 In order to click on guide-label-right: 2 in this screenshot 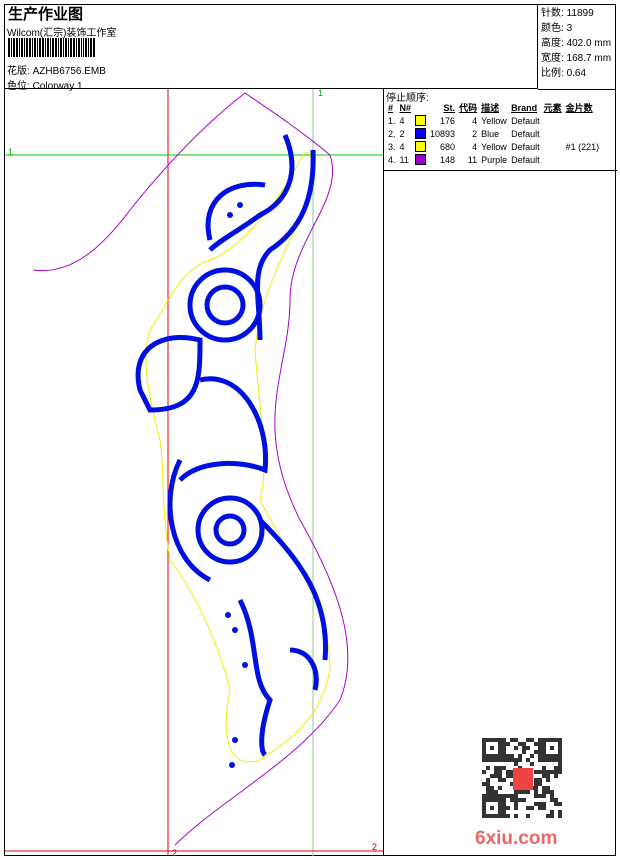, I will do `click(374, 847)`.